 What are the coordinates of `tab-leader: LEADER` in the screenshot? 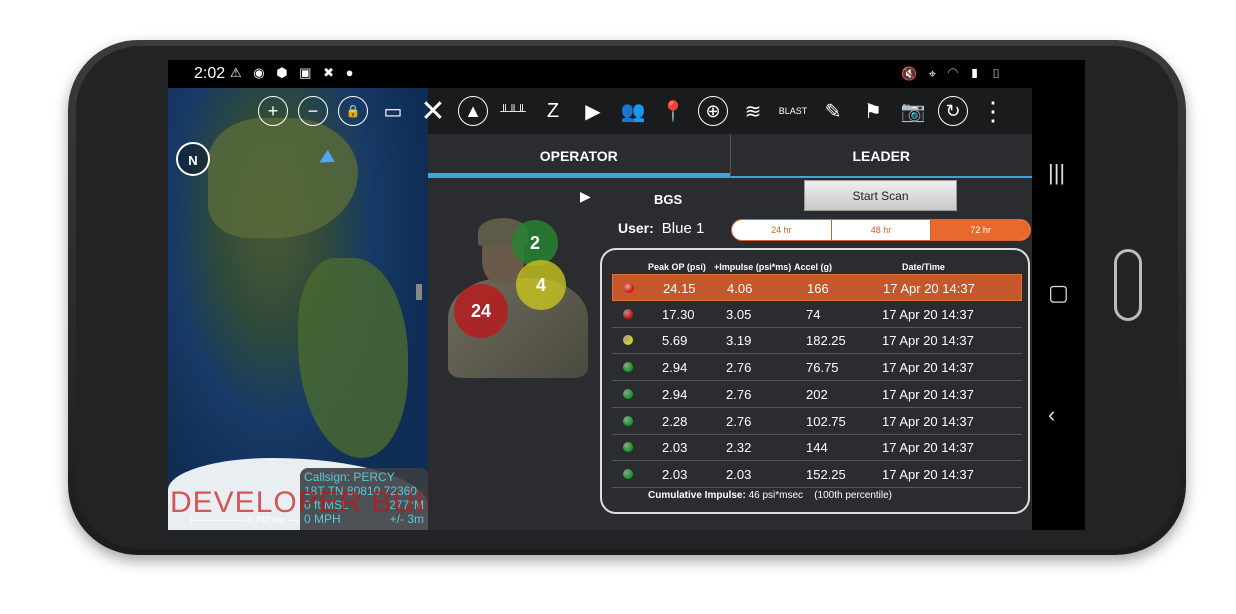 It's located at (880, 156).